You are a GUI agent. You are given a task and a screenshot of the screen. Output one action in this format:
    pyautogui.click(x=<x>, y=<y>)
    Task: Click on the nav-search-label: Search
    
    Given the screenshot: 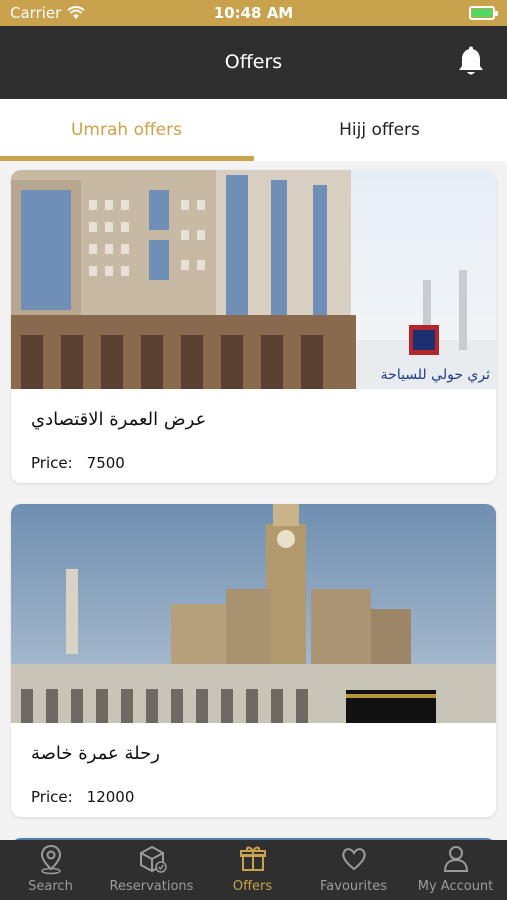 What is the action you would take?
    pyautogui.click(x=50, y=886)
    